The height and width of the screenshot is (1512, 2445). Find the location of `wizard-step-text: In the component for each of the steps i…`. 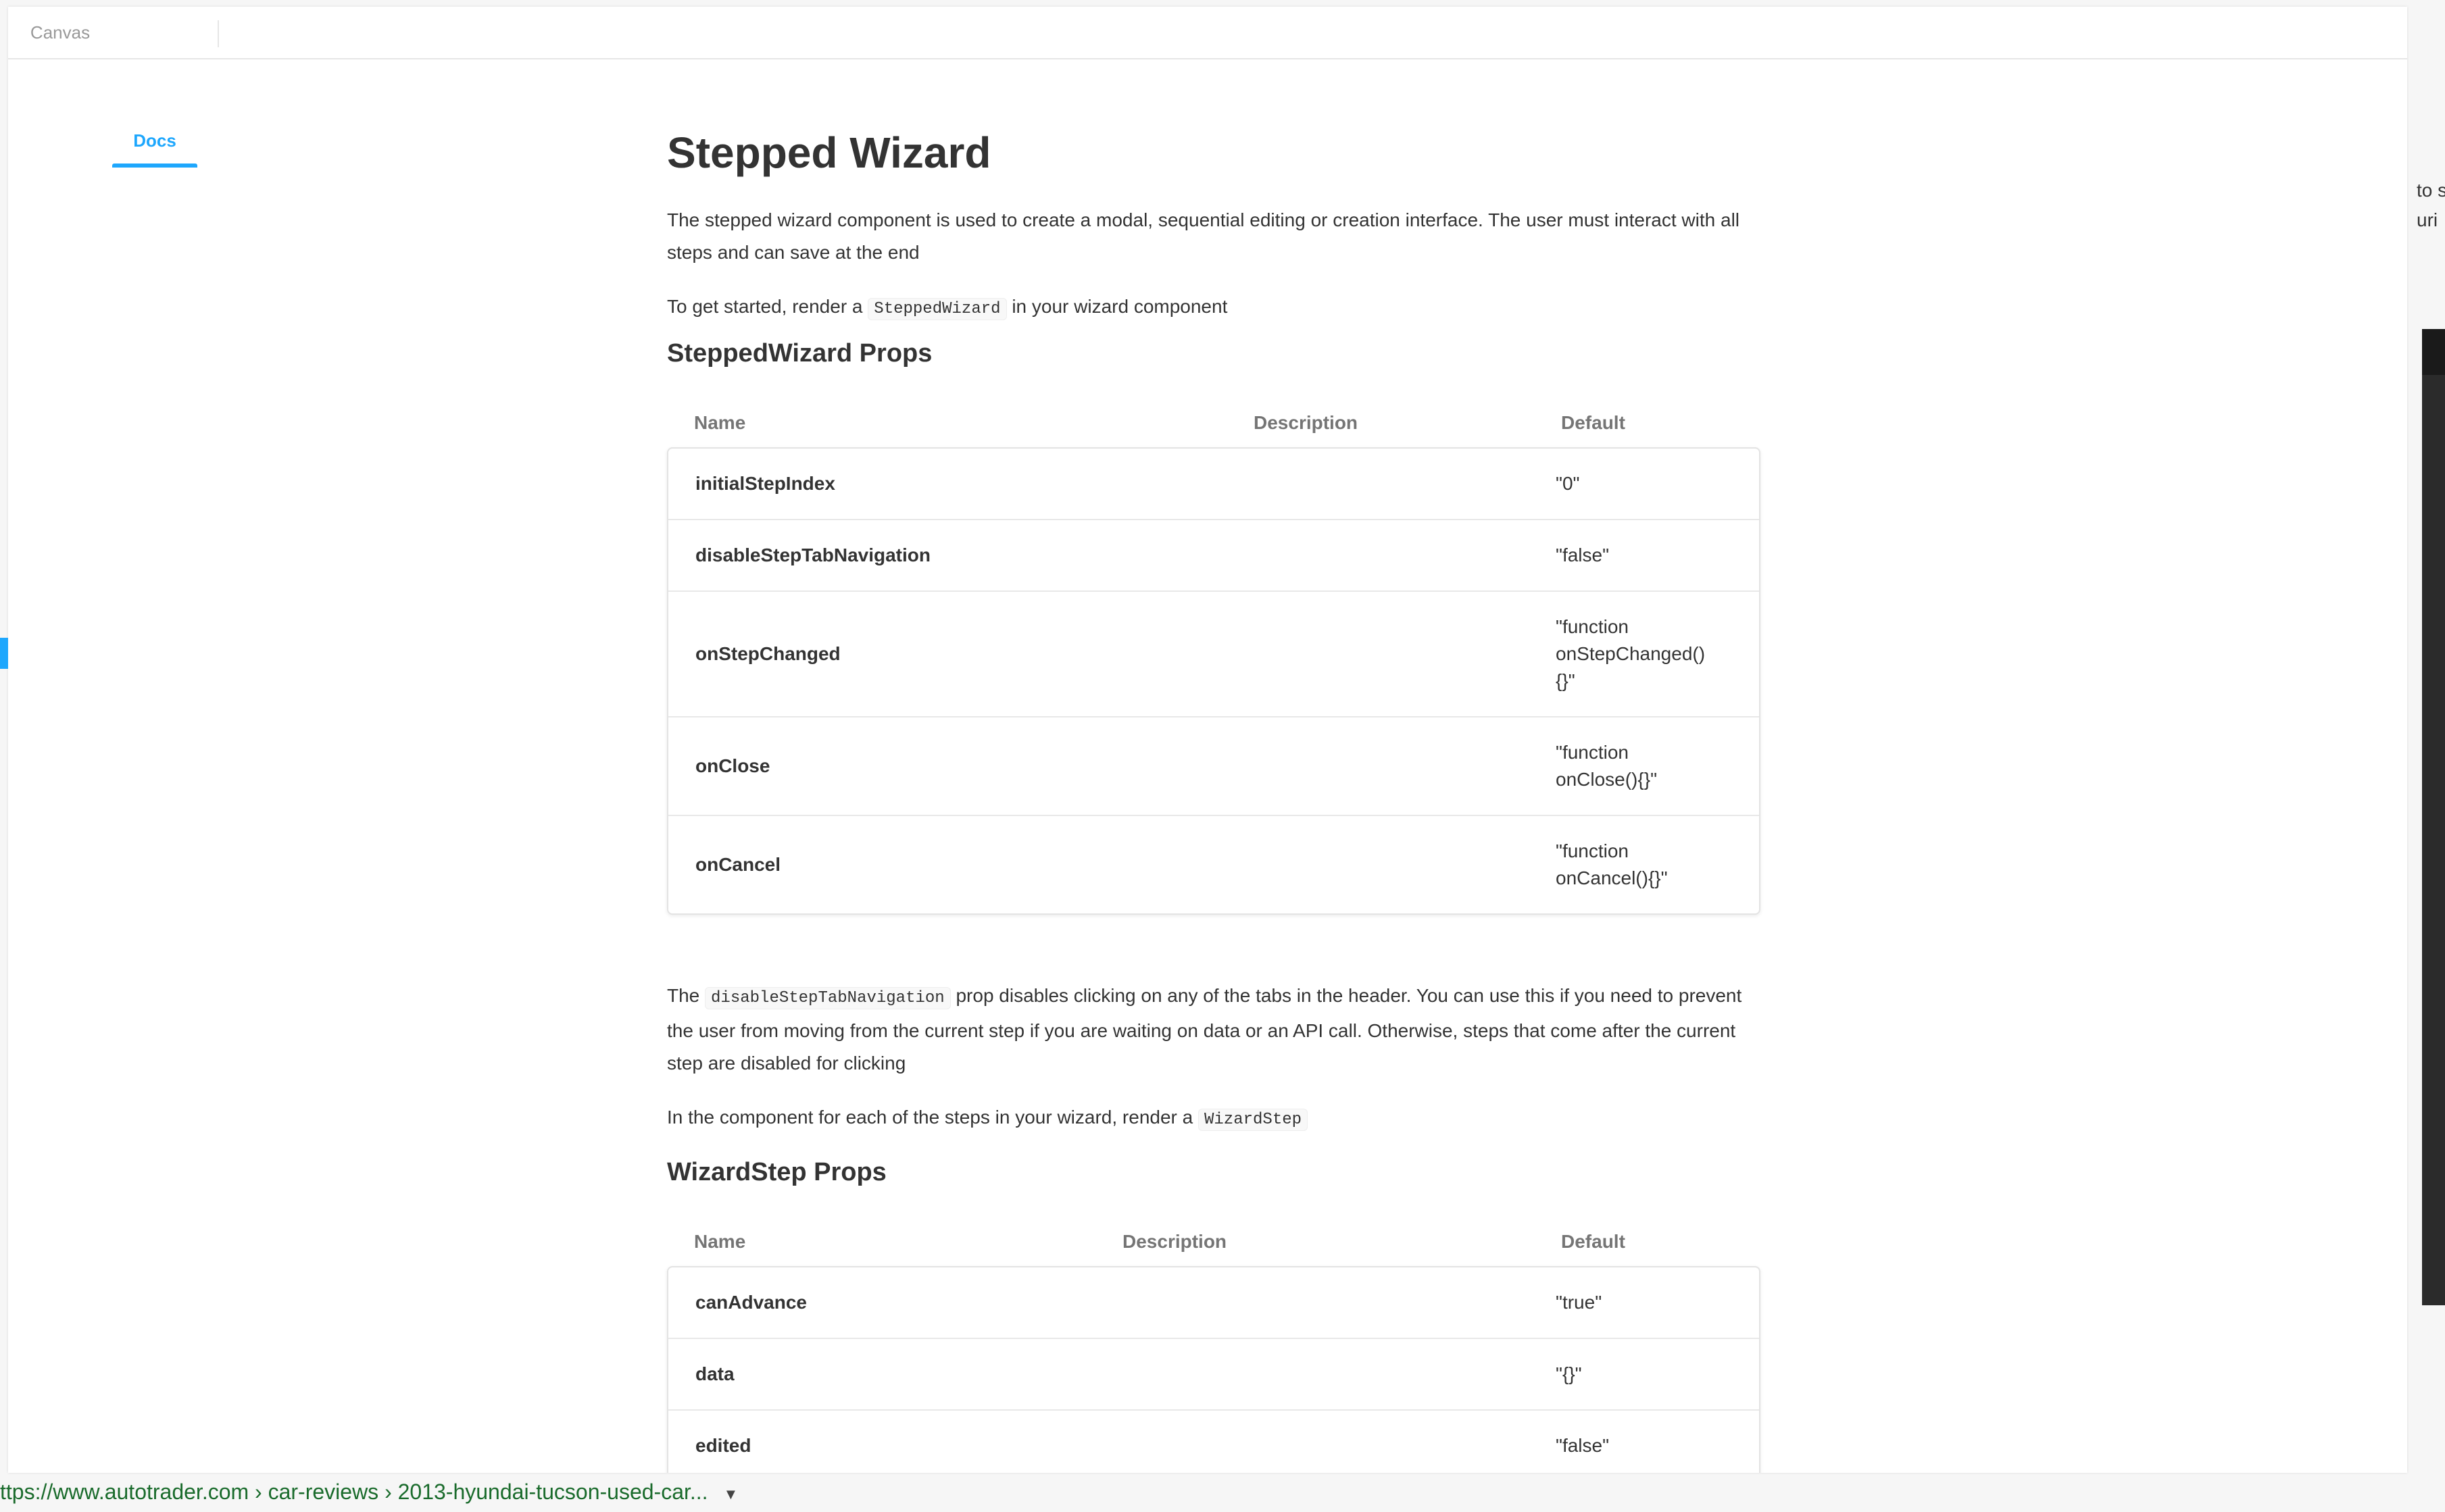

wizard-step-text: In the component for each of the steps i… is located at coordinates (930, 1117).